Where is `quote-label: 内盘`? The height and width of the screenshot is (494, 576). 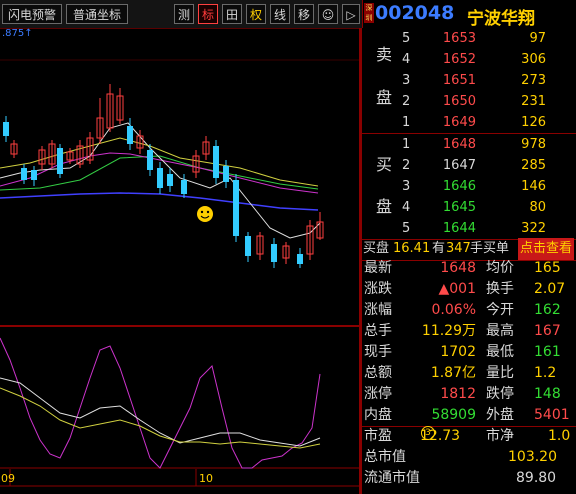 quote-label: 内盘 is located at coordinates (378, 415).